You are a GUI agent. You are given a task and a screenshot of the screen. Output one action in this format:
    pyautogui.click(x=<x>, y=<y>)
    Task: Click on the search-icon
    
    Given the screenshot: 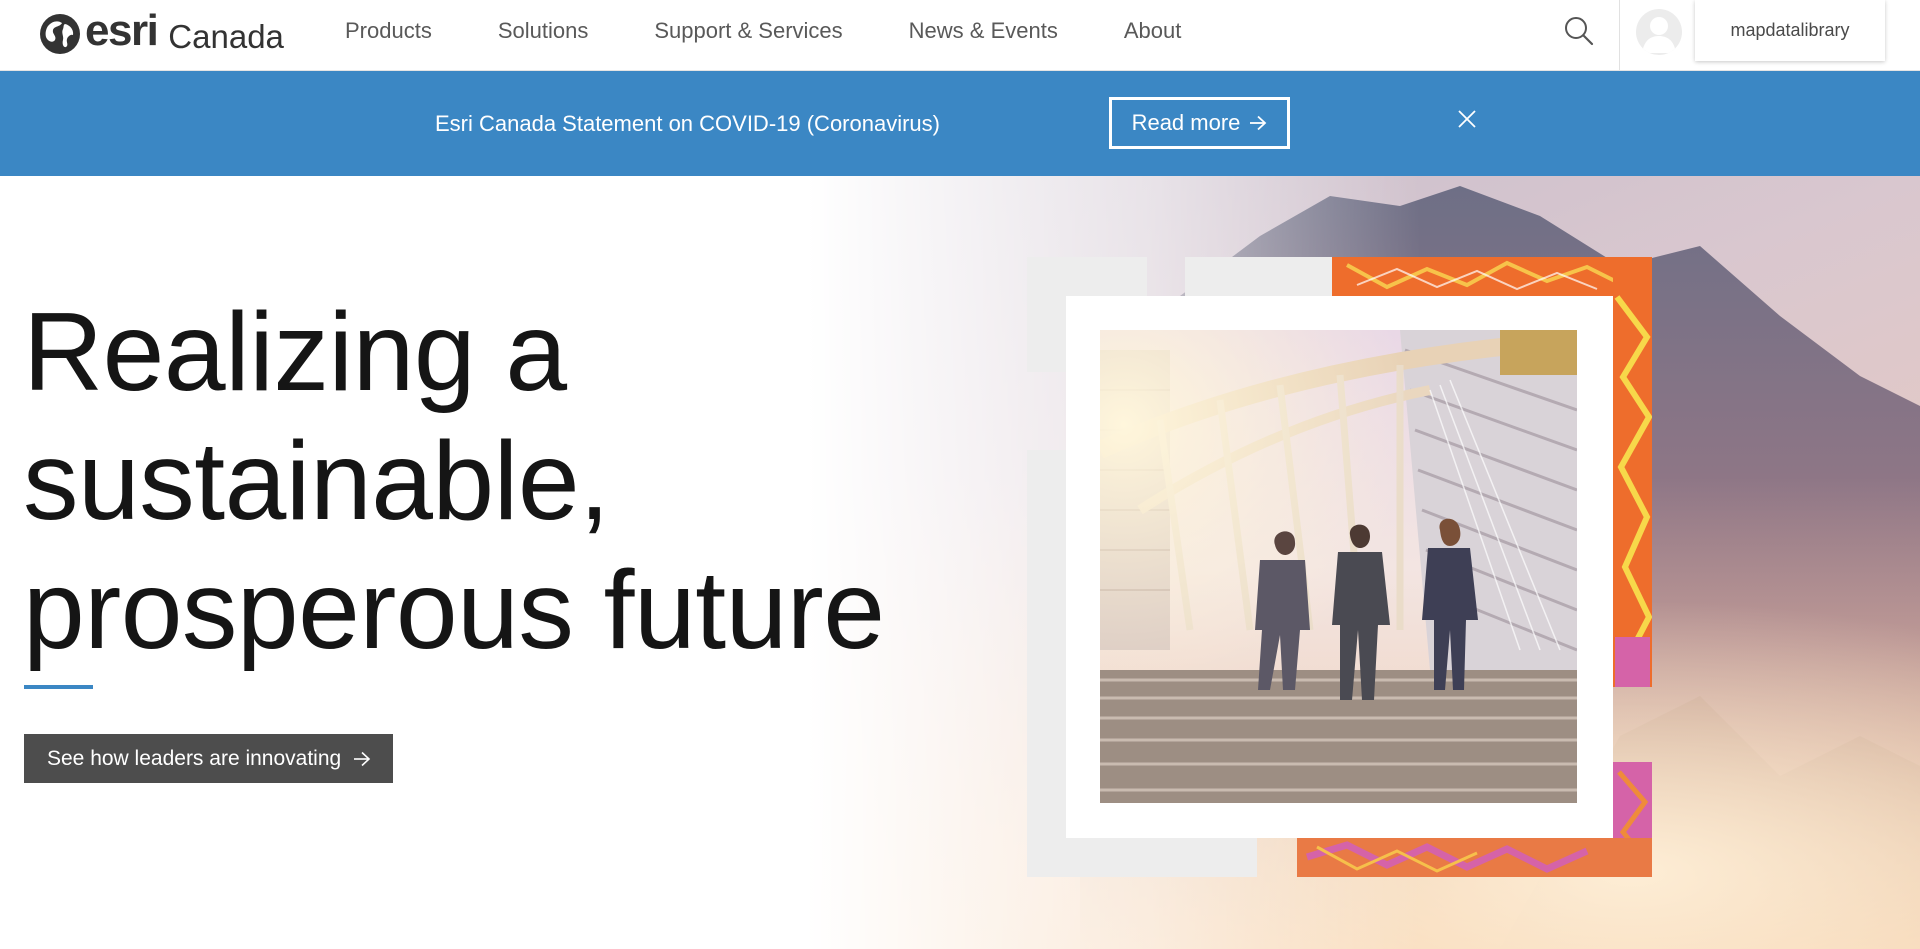 What is the action you would take?
    pyautogui.click(x=1579, y=31)
    